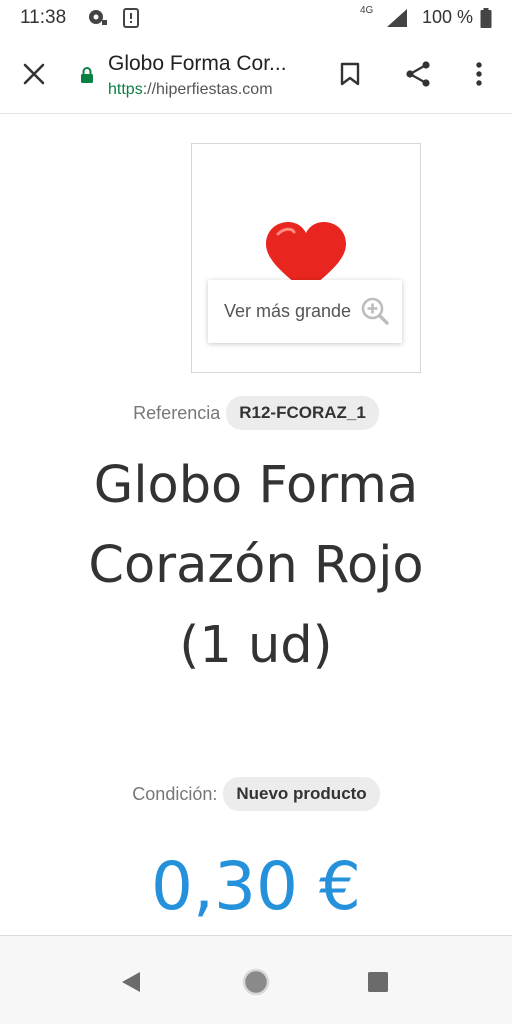 This screenshot has height=1024, width=512. I want to click on bookmark-icon, so click(350, 74).